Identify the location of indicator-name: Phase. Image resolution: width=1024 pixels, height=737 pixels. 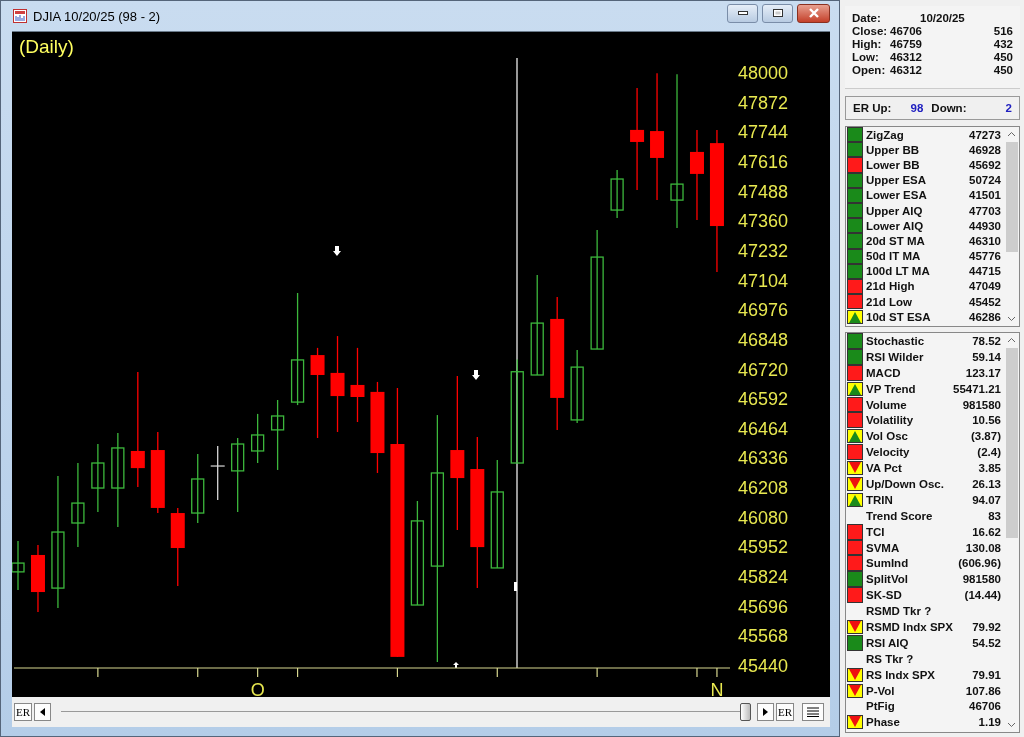
(883, 722).